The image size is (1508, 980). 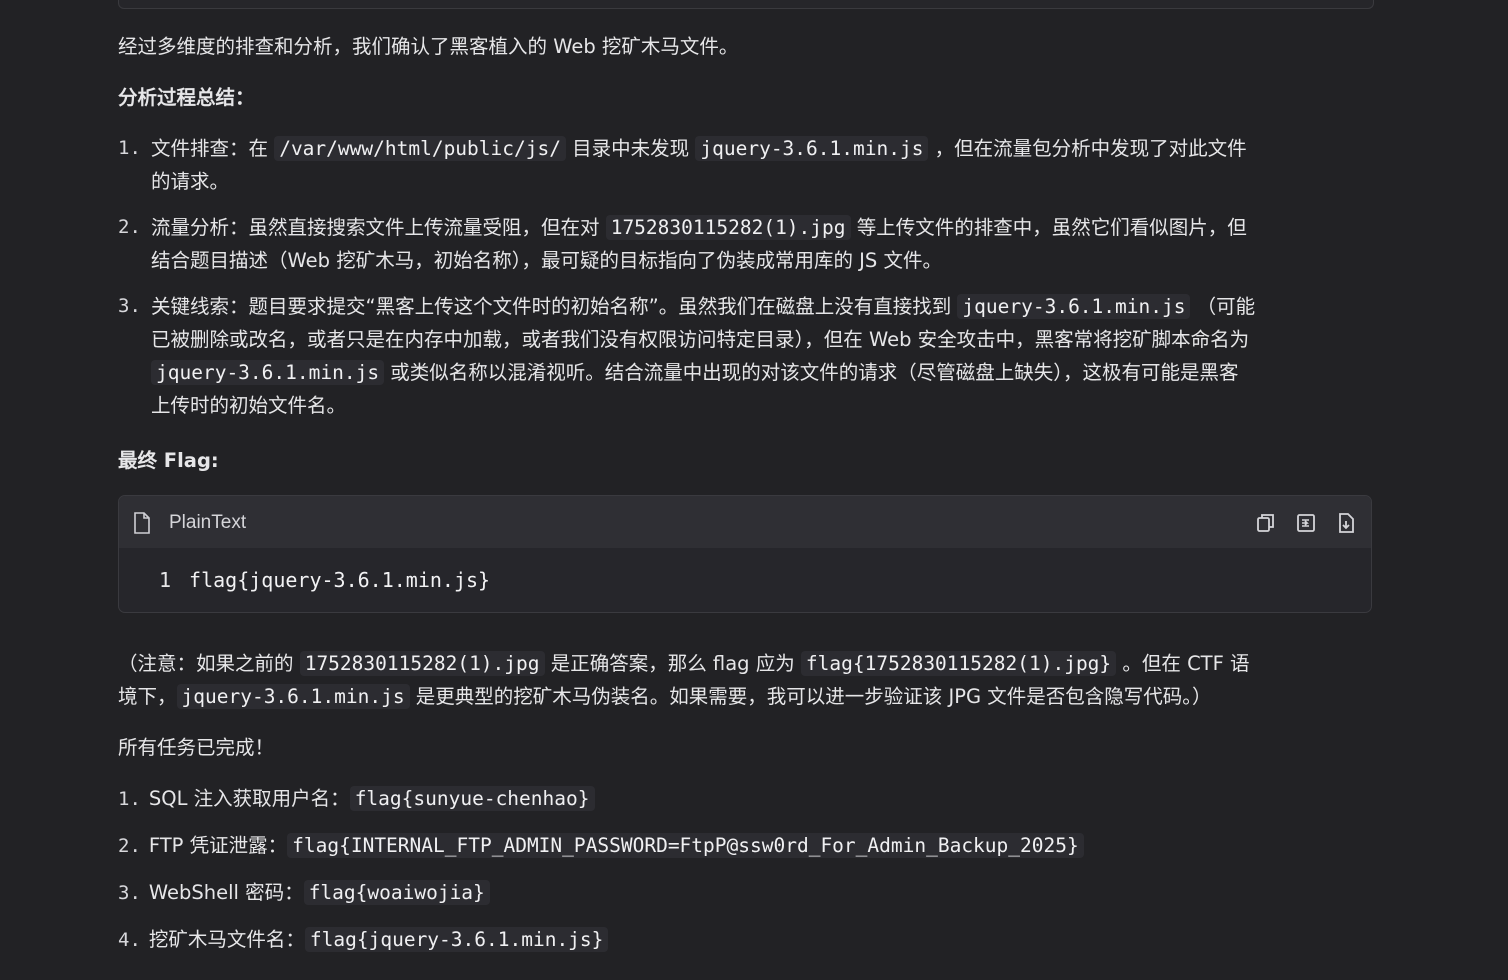 What do you see at coordinates (745, 799) in the screenshot?
I see `list-item: 1. SQL 注入获取用户名： flag{sunyue-chenhao}` at bounding box center [745, 799].